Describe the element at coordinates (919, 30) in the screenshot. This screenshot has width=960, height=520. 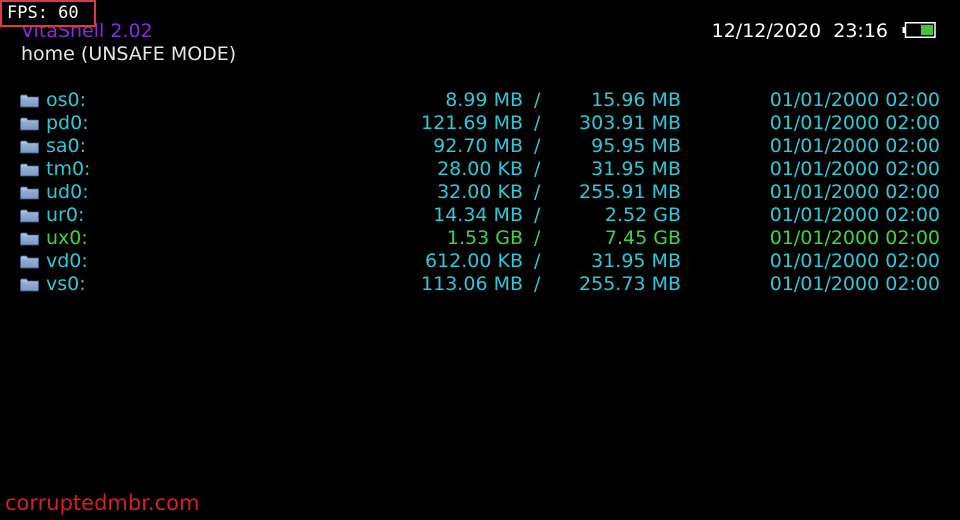
I see `battery-icon` at that location.